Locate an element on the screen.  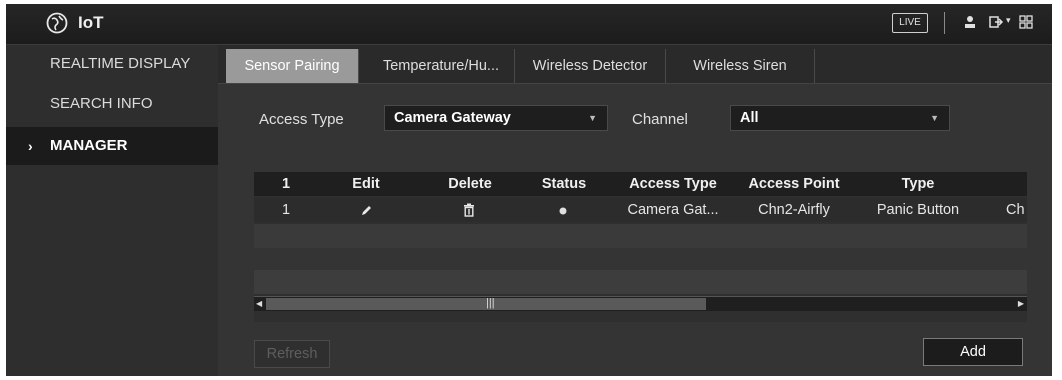
sidebar-item-search-info: SEARCH INFO is located at coordinates (112, 104).